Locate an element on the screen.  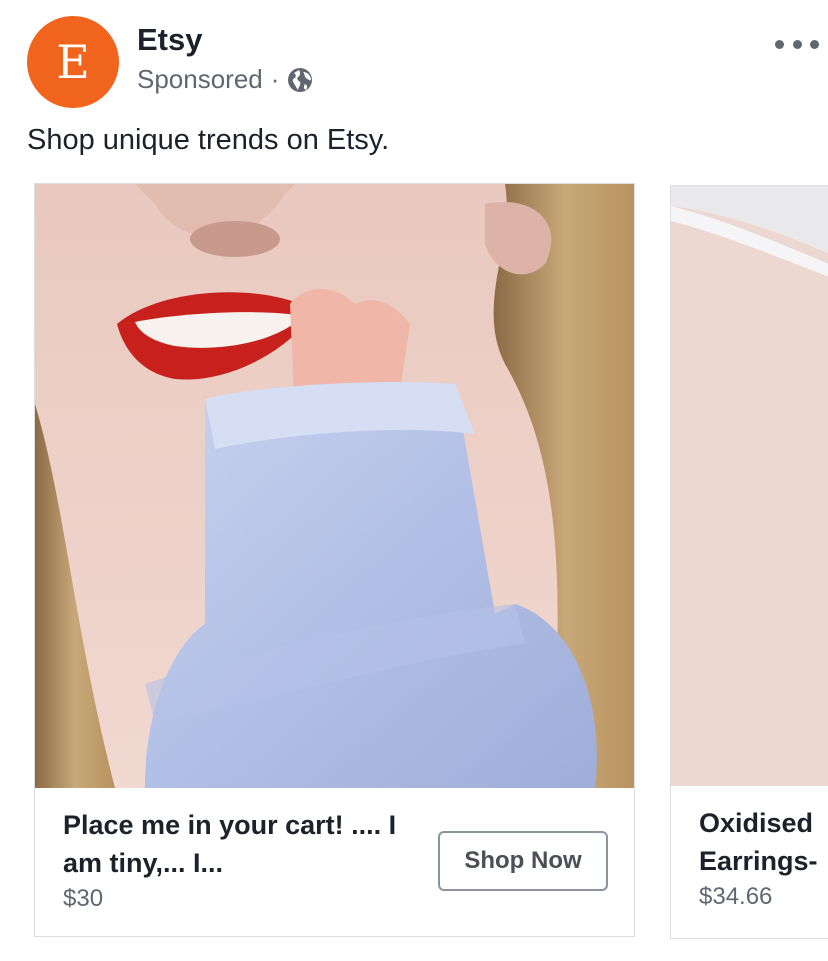
card-footer: Oxidised Earrings- $34.66 is located at coordinates (749, 862).